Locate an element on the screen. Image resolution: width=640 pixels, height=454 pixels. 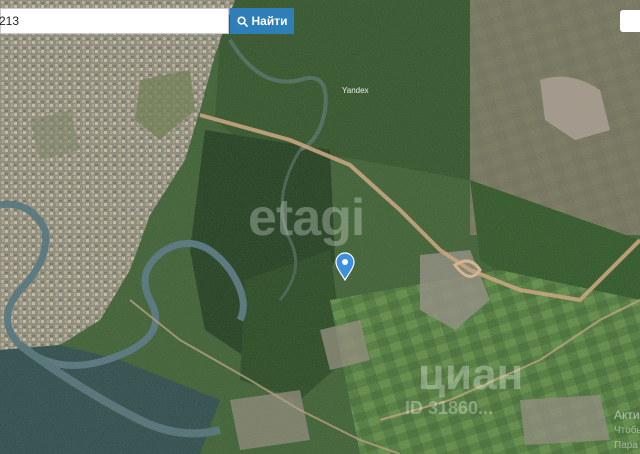
search-button-label: Найти is located at coordinates (269, 21).